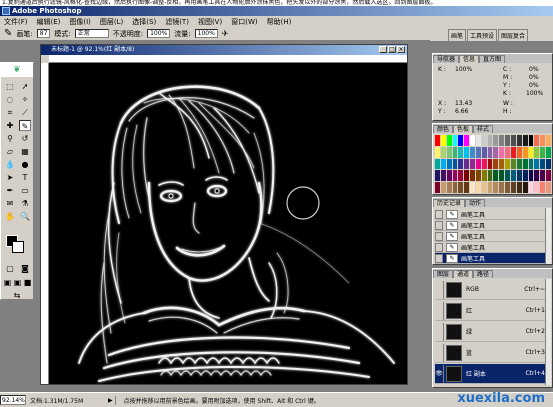  What do you see at coordinates (491, 311) in the screenshot?
I see `channel-row: 红 Ctrl+1` at bounding box center [491, 311].